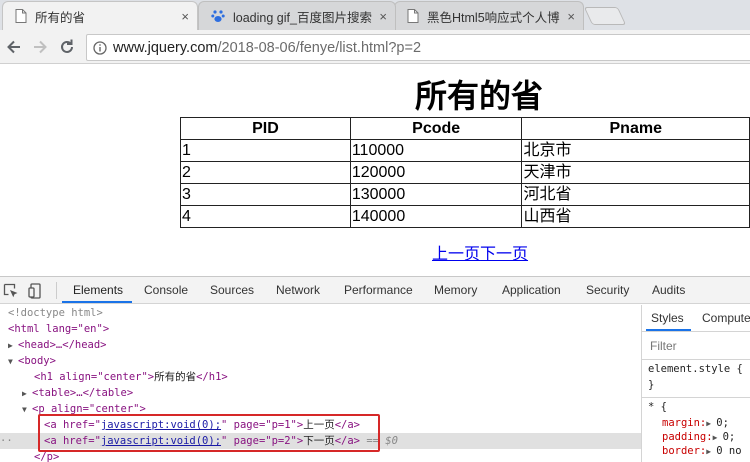 This screenshot has height=462, width=750. I want to click on border-decl: border:▶ 0 no, so click(702, 451).